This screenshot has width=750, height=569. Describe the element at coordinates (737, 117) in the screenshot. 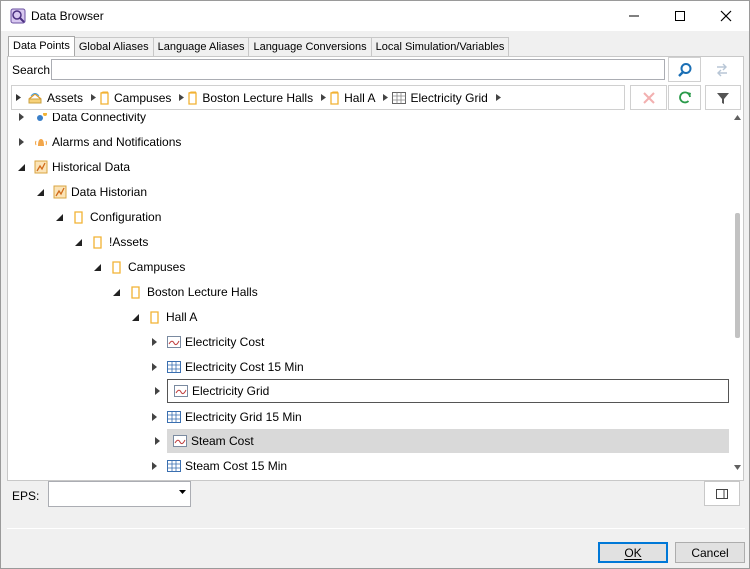

I see `scroll-up-icon` at that location.